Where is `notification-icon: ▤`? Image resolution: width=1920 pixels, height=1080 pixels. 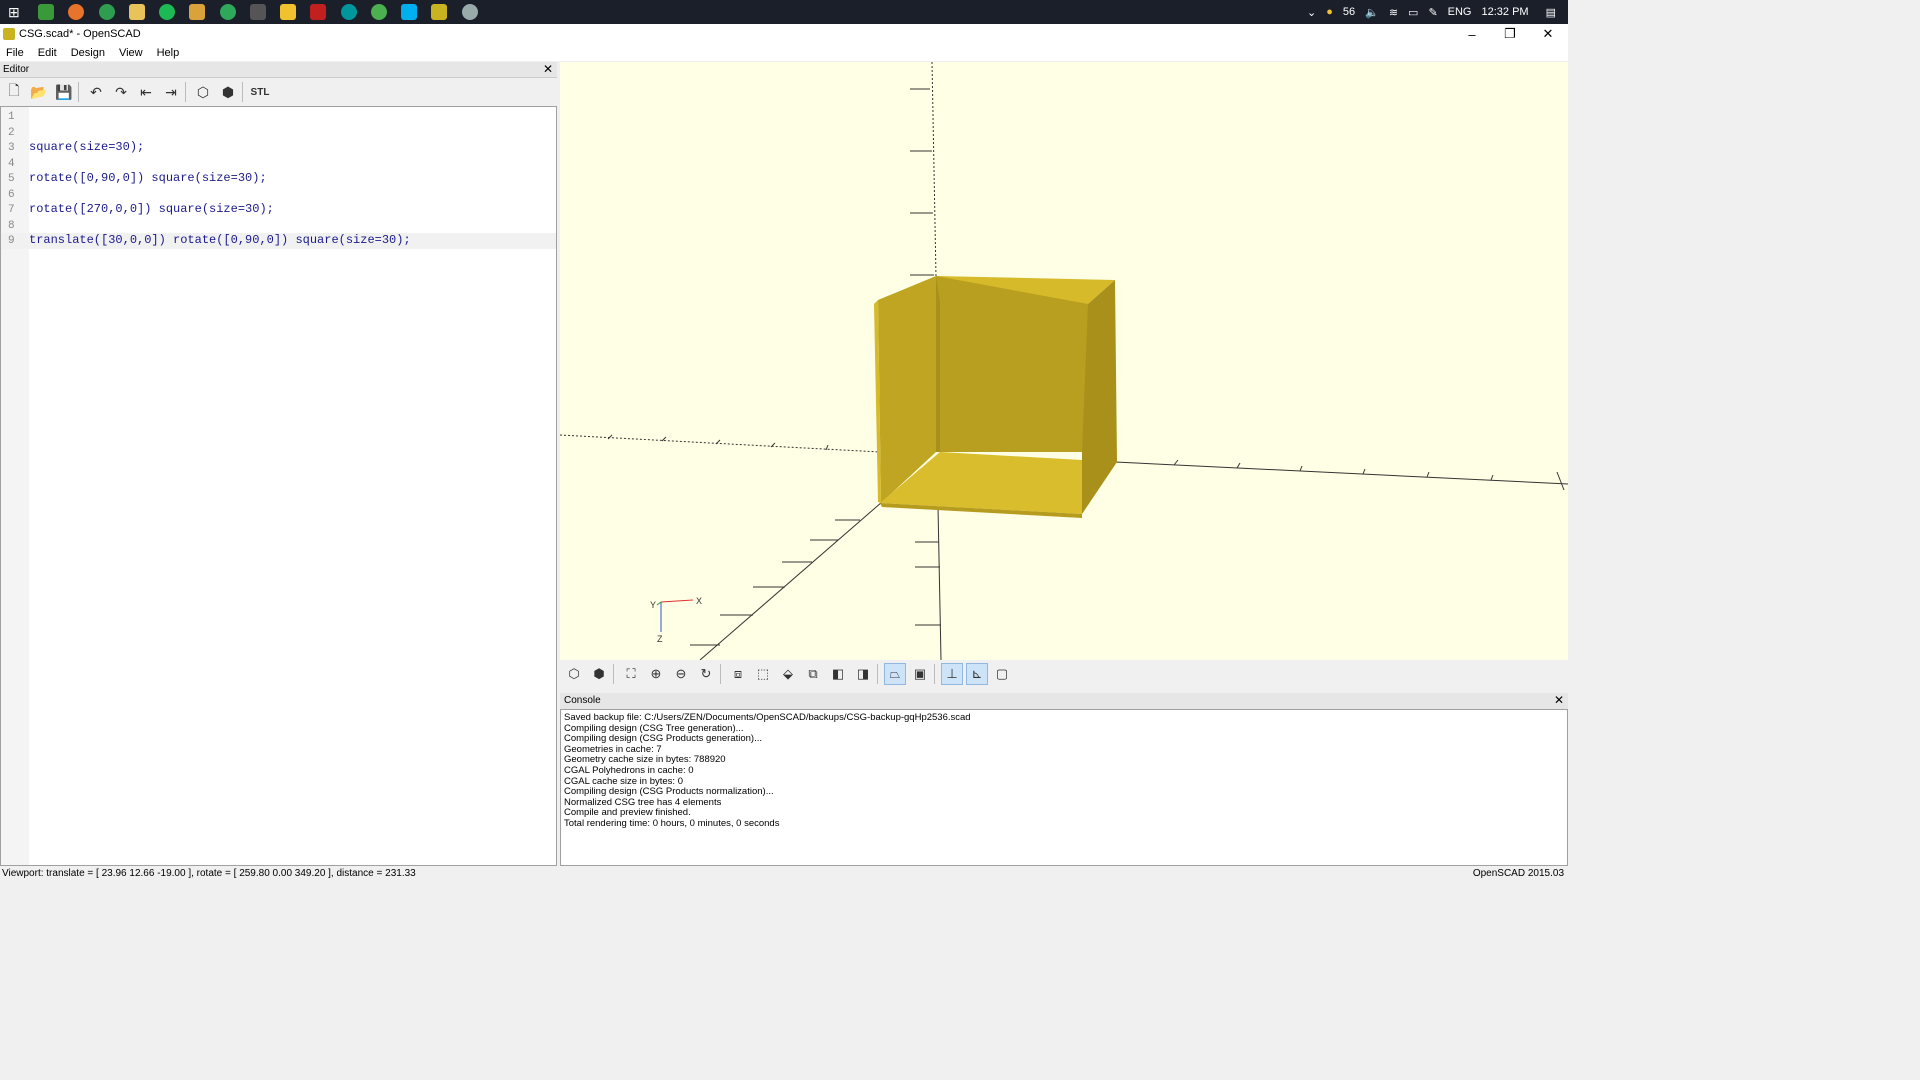
notification-icon: ▤ is located at coordinates (1551, 12).